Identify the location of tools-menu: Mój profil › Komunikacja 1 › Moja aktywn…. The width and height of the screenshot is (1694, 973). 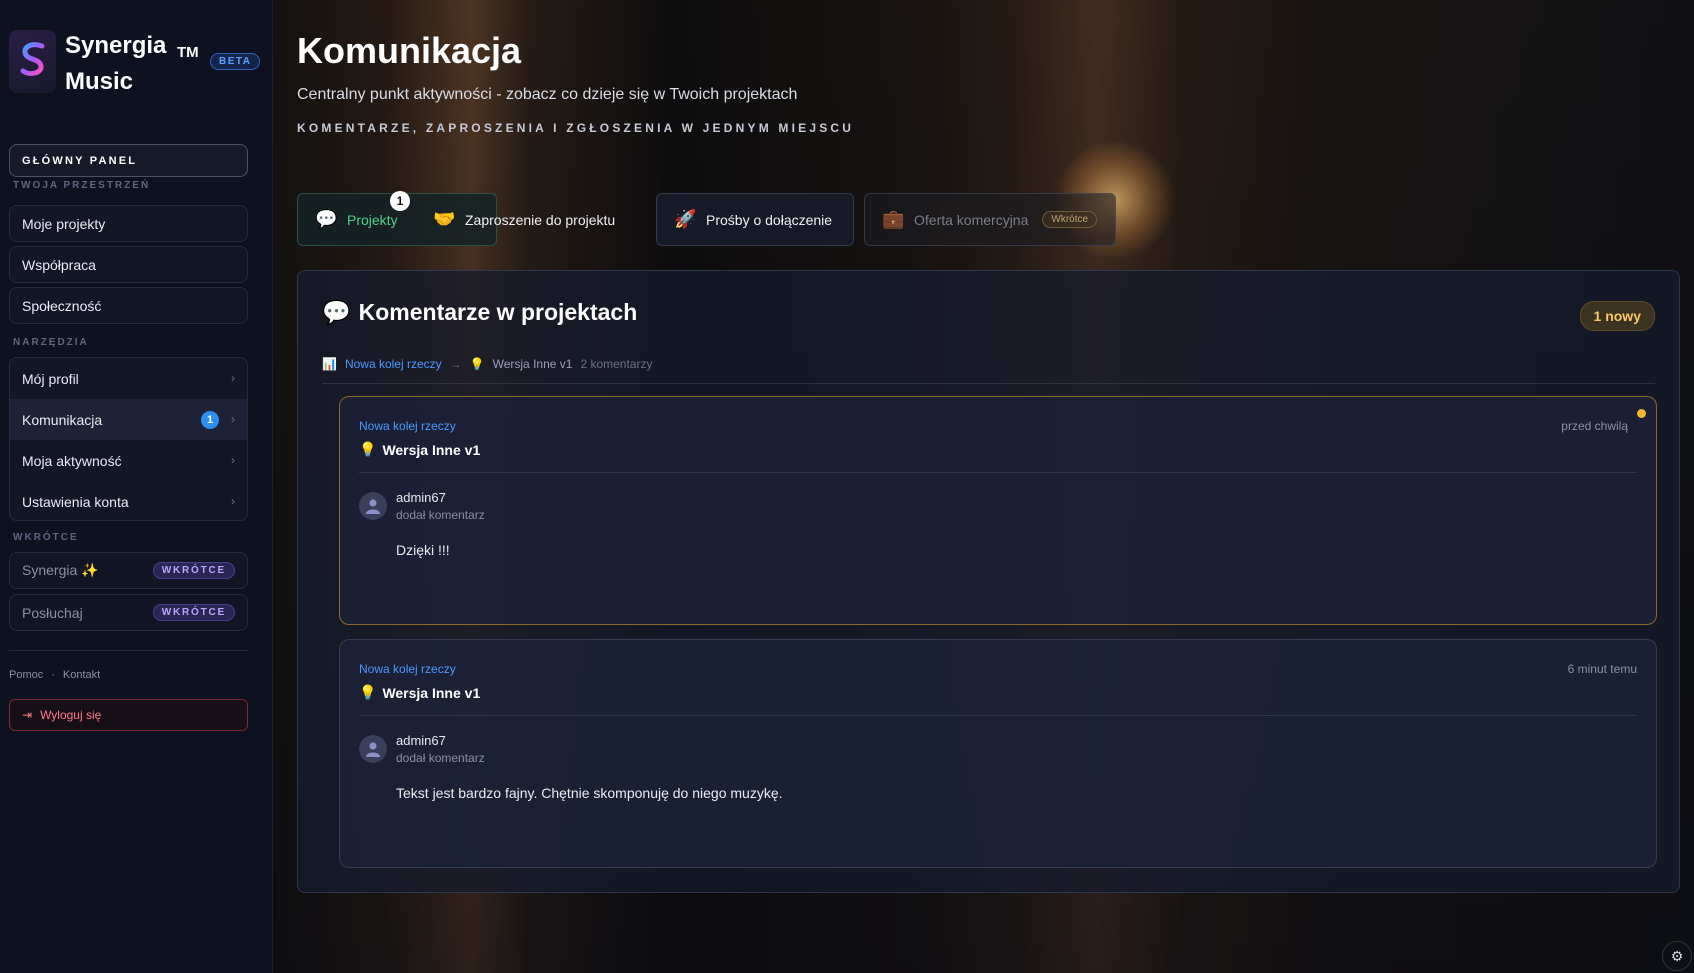
(128, 439).